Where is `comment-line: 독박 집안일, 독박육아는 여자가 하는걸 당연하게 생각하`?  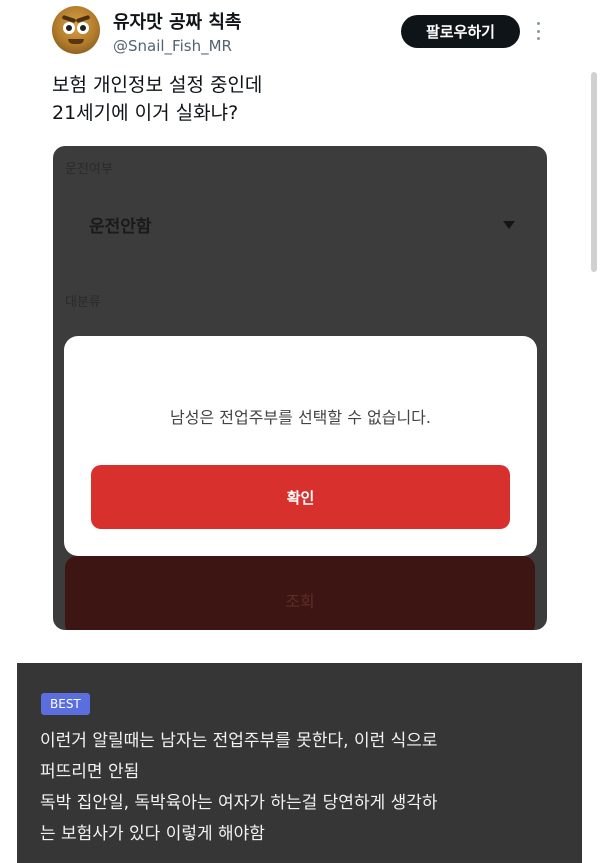 comment-line: 독박 집안일, 독박육아는 여자가 하는걸 당연하게 생각하 is located at coordinates (239, 803).